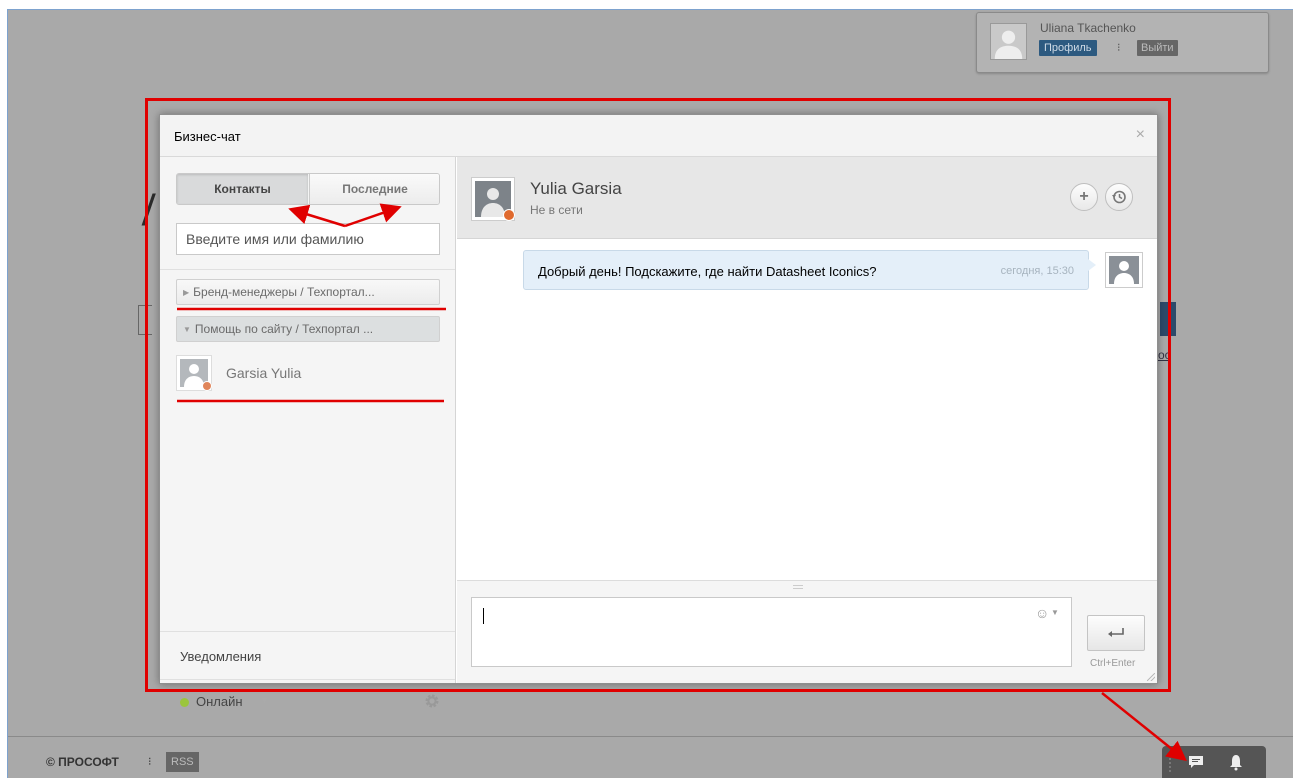  I want to click on status-selector: Онлайн, so click(219, 701).